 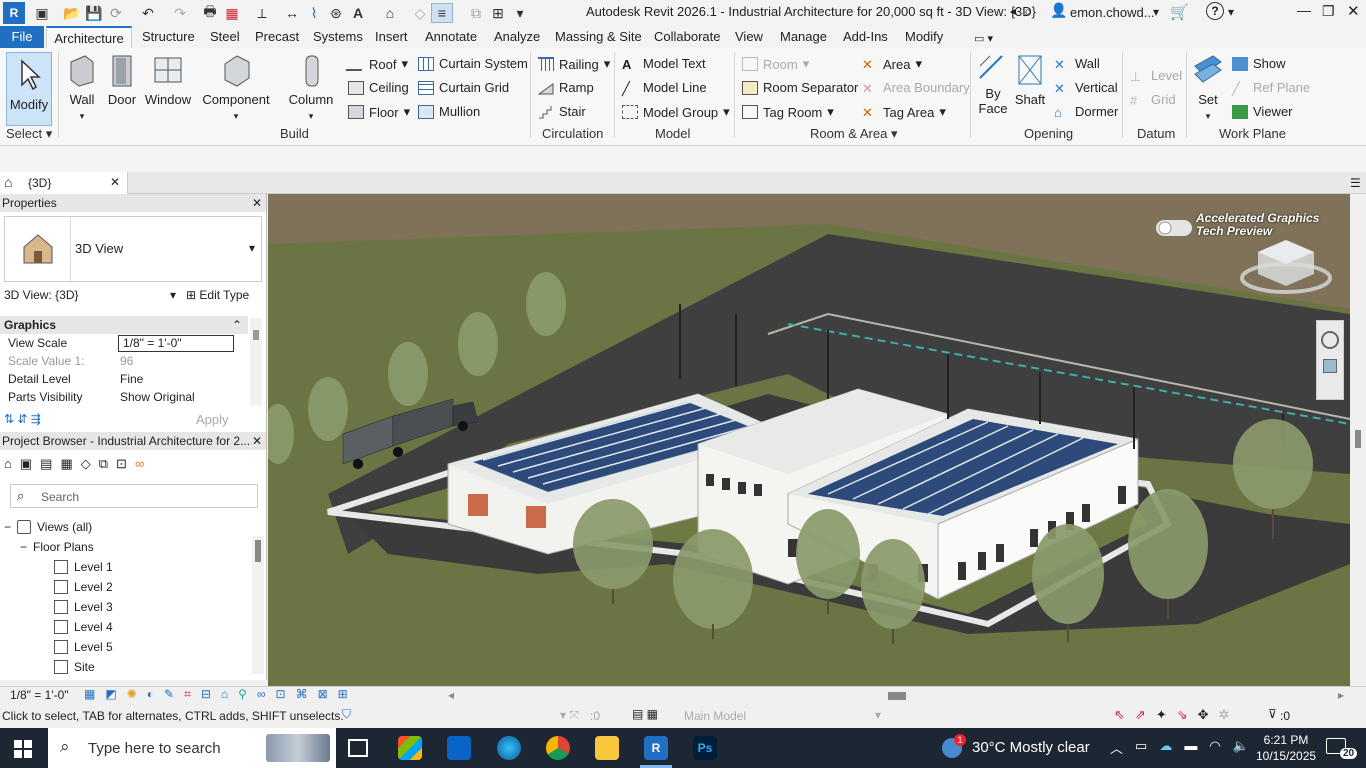 What do you see at coordinates (1153, 100) in the screenshot?
I see `grid-button: # Grid` at bounding box center [1153, 100].